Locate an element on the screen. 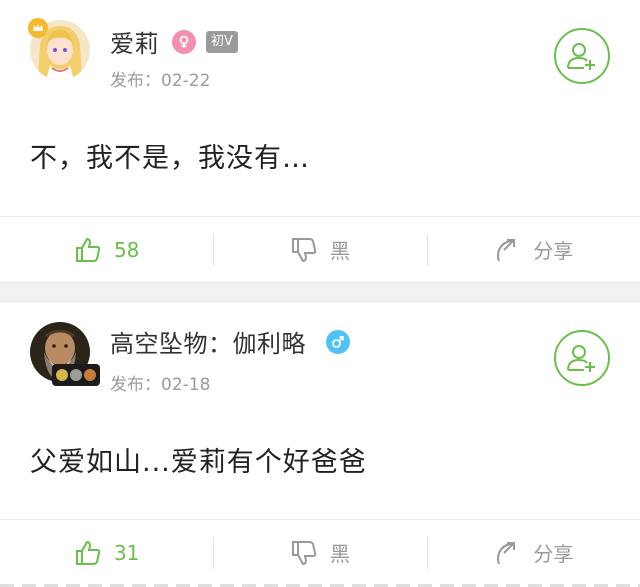 This screenshot has width=640, height=587. username: 高空坠物：伽利略 is located at coordinates (208, 341).